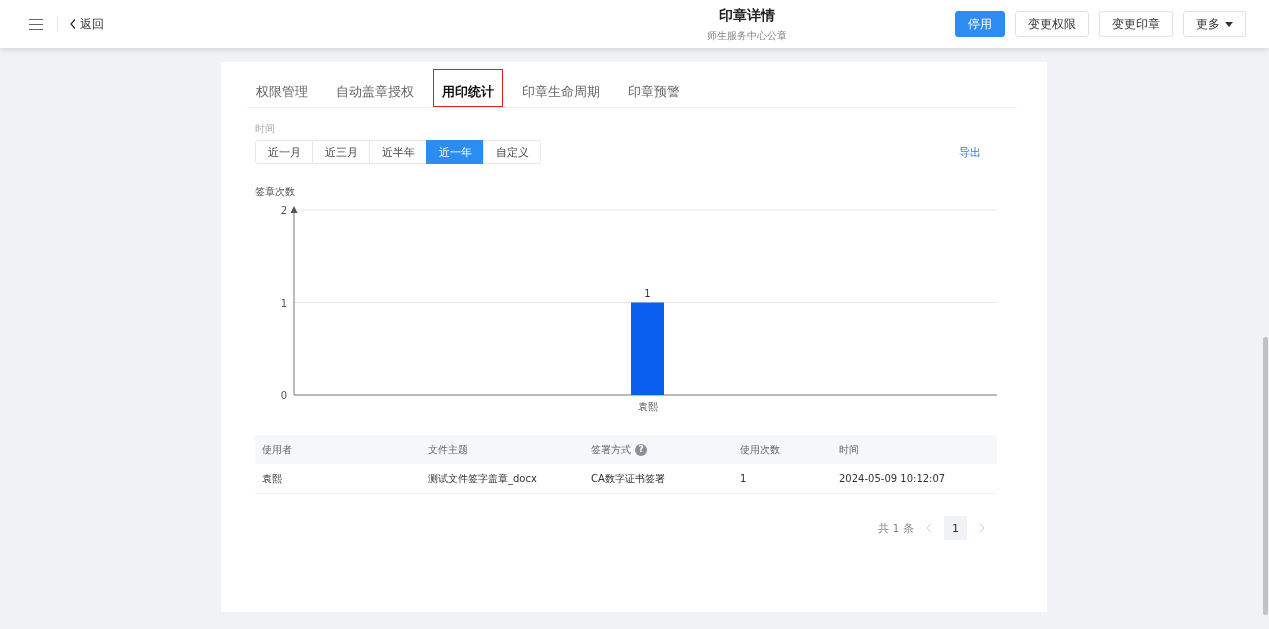  I want to click on menu-icon, so click(36, 24).